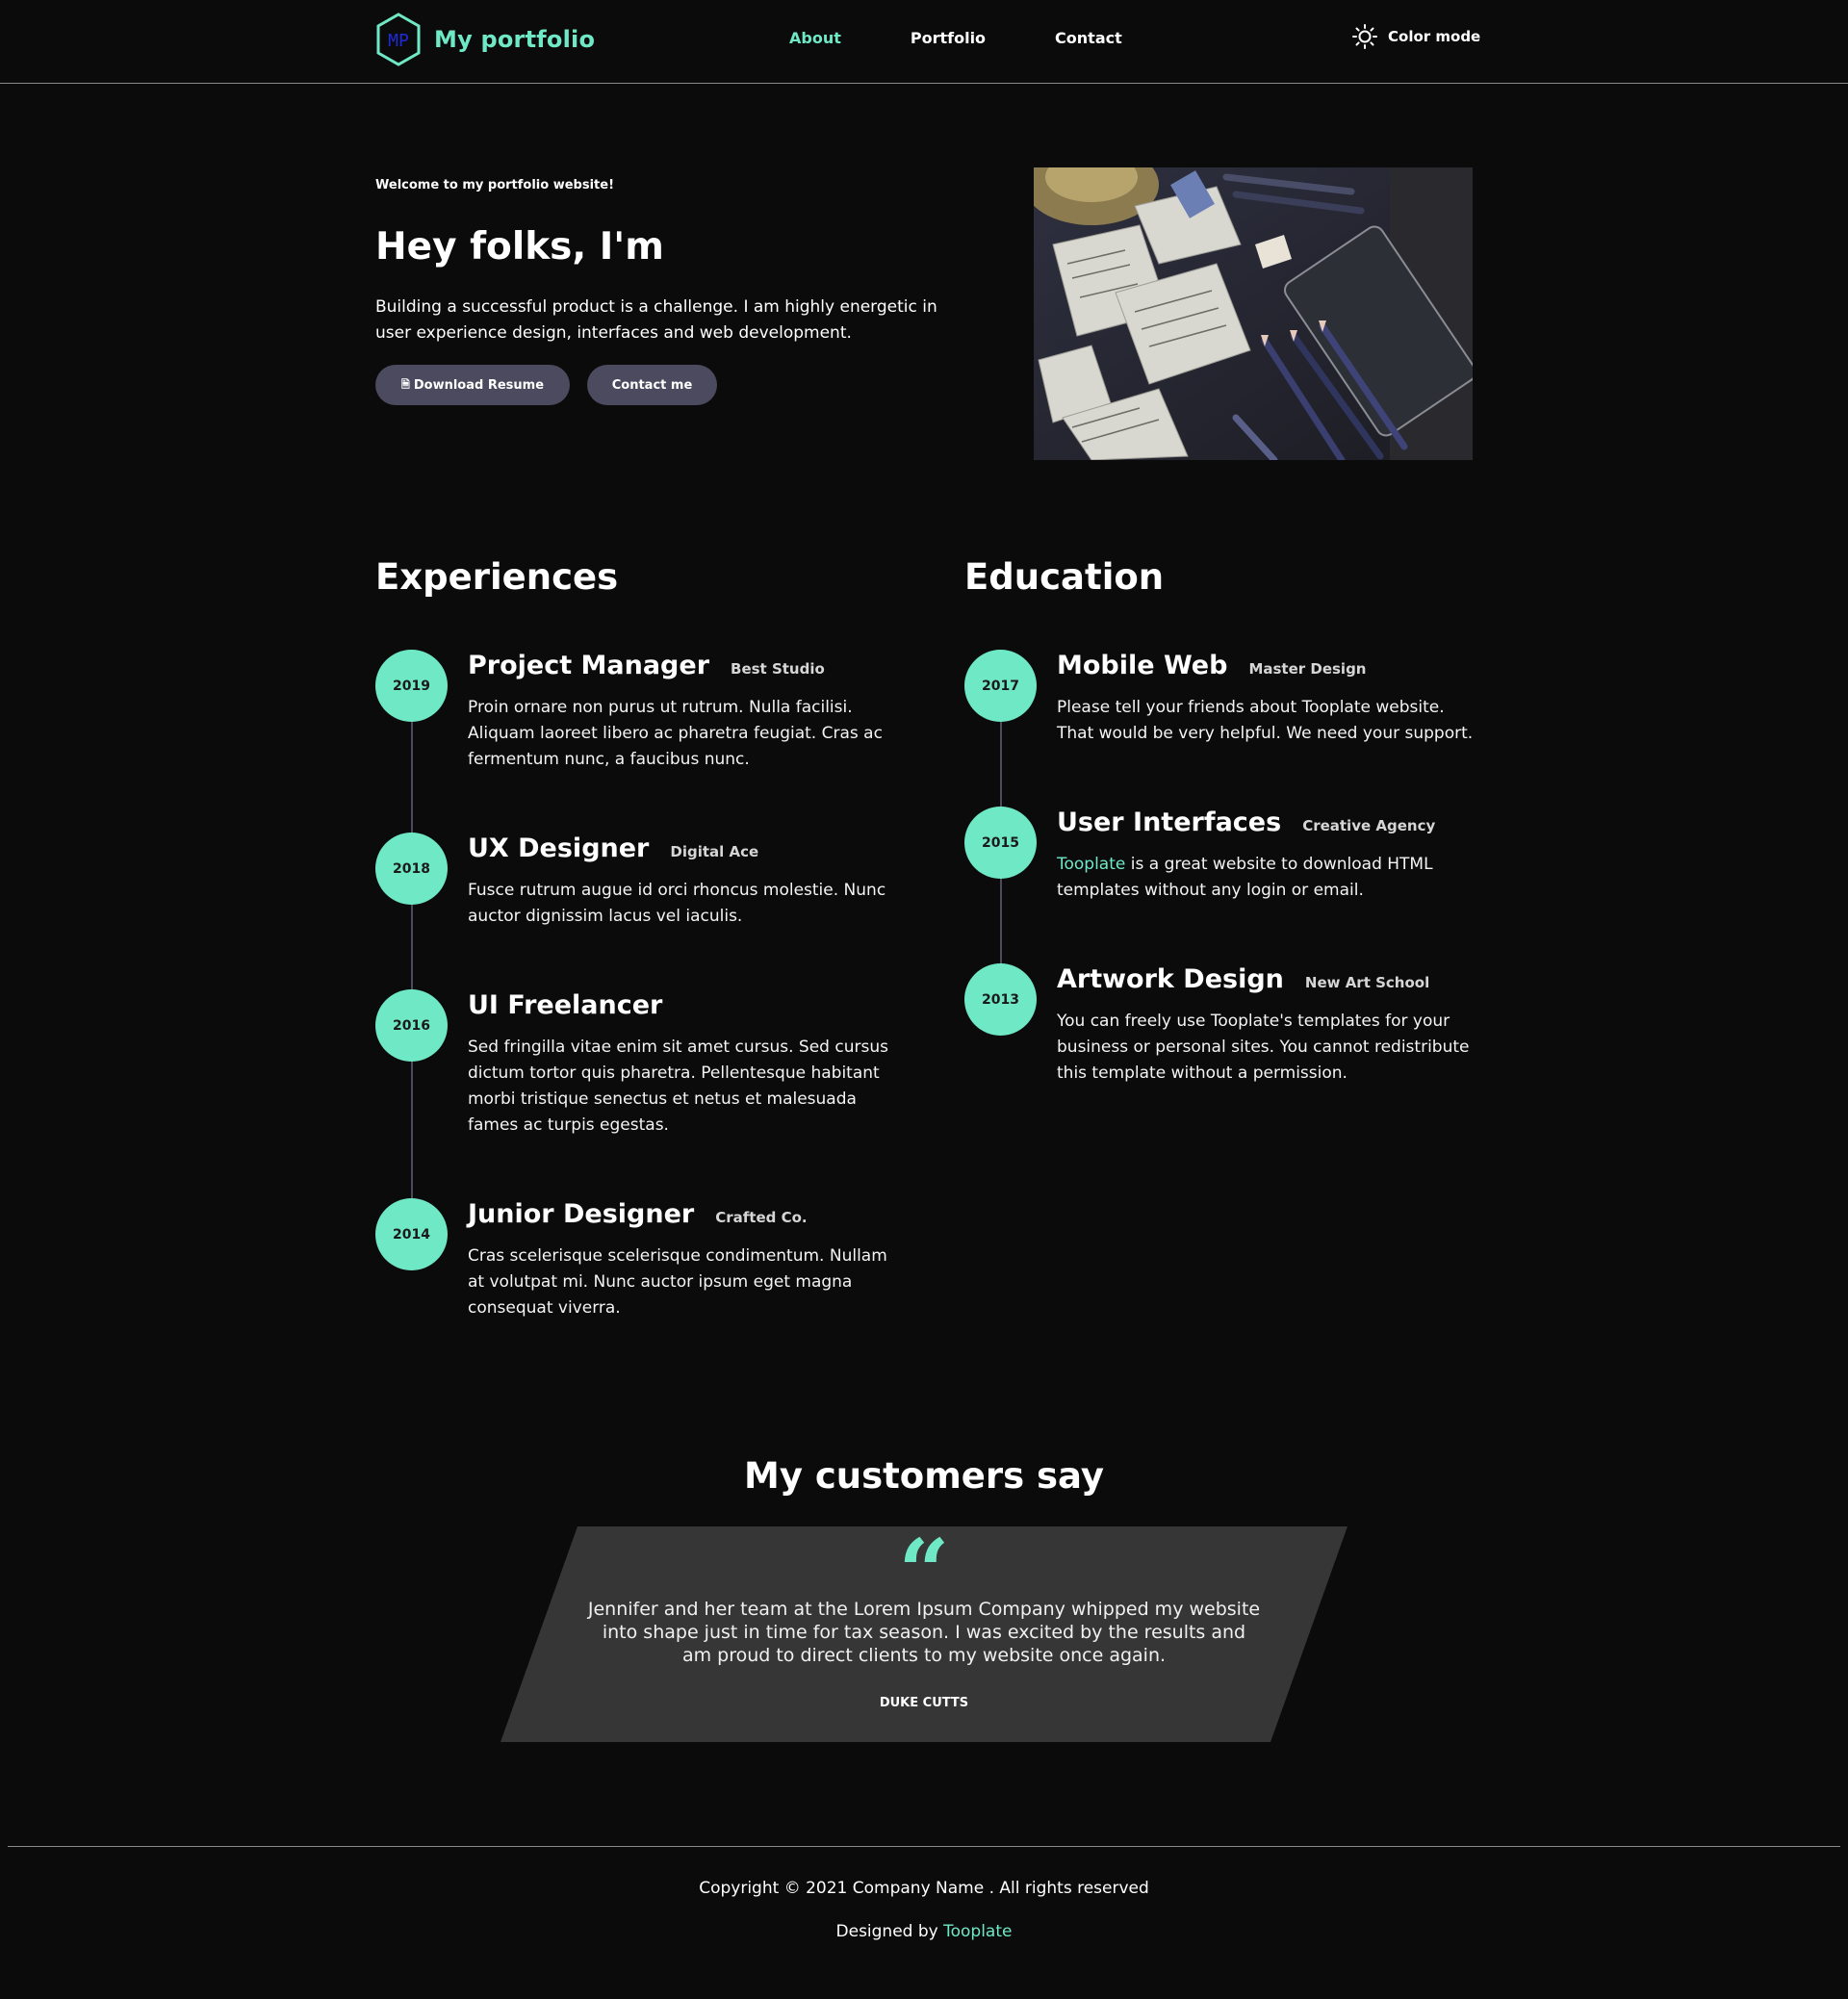  Describe the element at coordinates (1064, 577) in the screenshot. I see `education-title: Education` at that location.